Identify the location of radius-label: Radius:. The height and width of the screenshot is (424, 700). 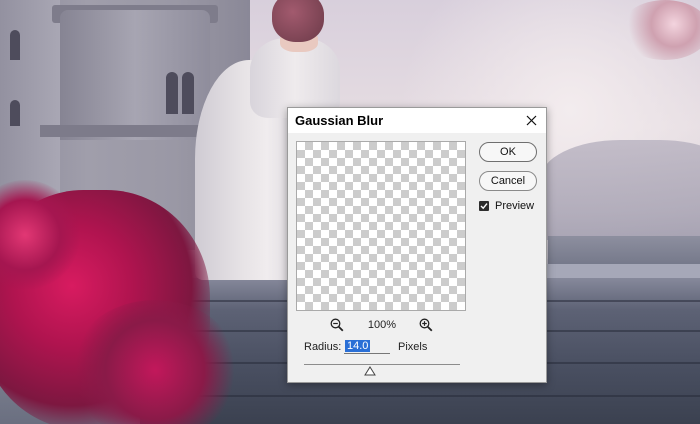
(323, 347).